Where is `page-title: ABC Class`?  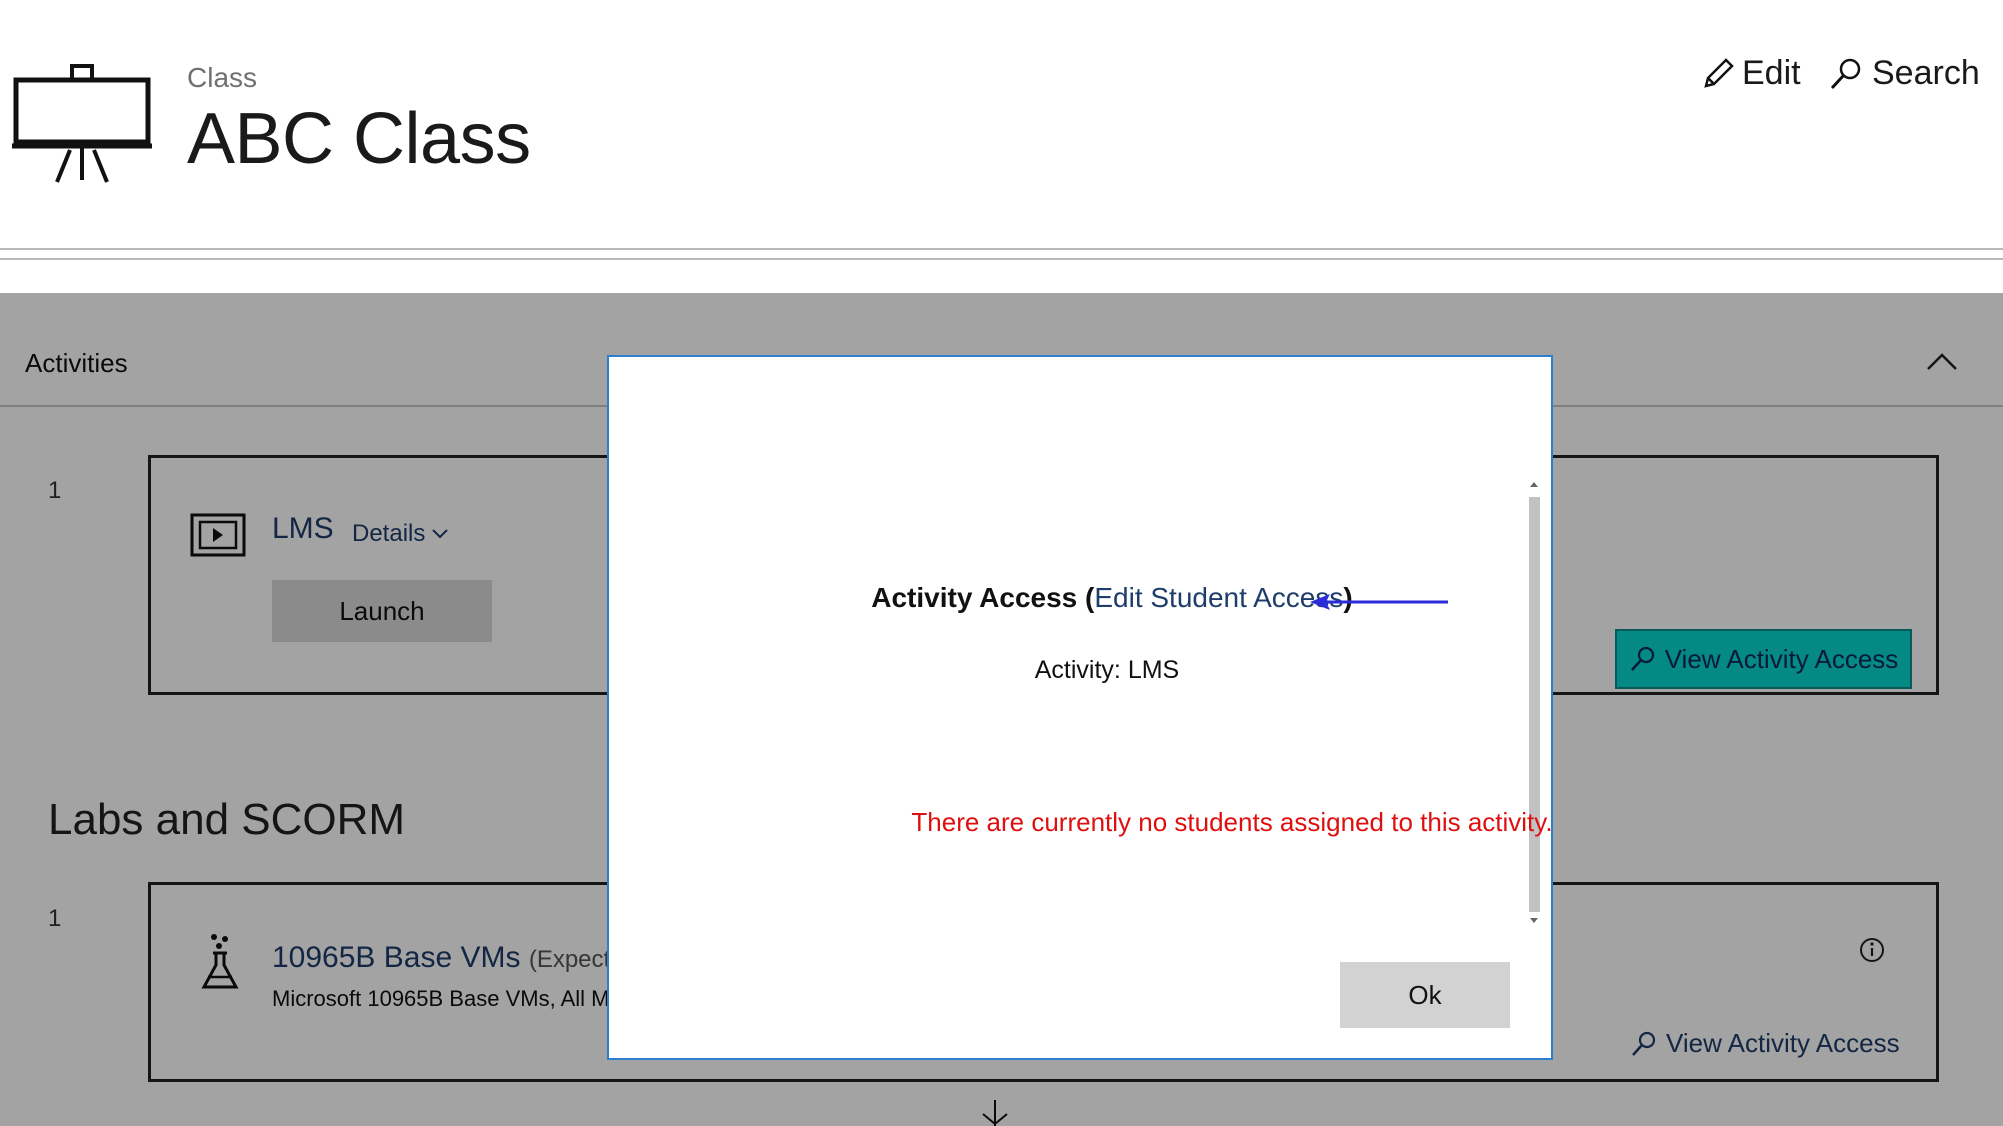
page-title: ABC Class is located at coordinates (359, 139).